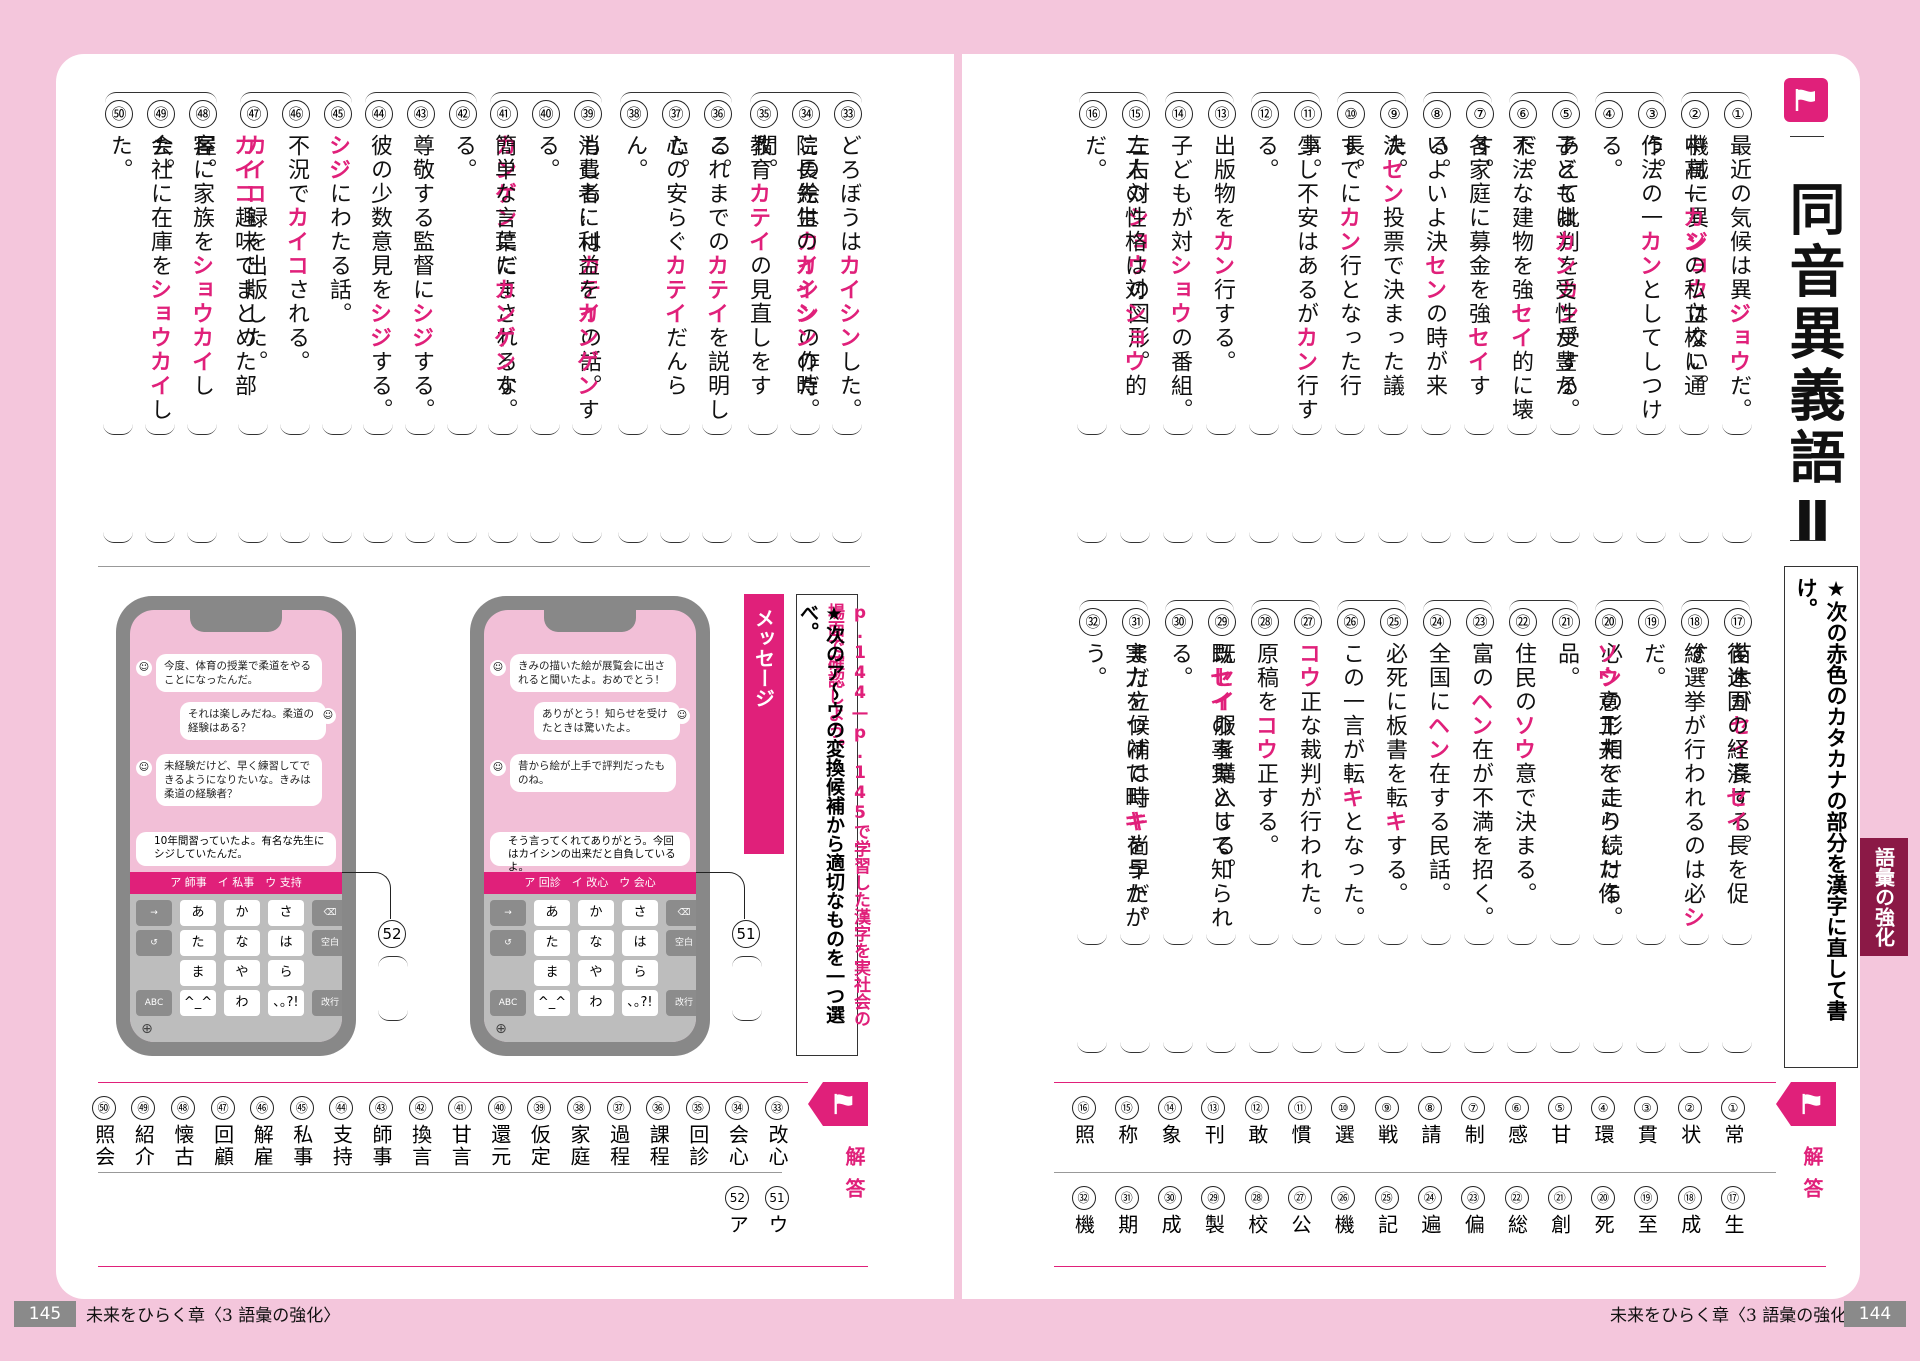 This screenshot has width=1920, height=1361. Describe the element at coordinates (607, 721) in the screenshot. I see `chat-bubble: ありがとう！知らせを受けたときは驚いたよ。` at that location.